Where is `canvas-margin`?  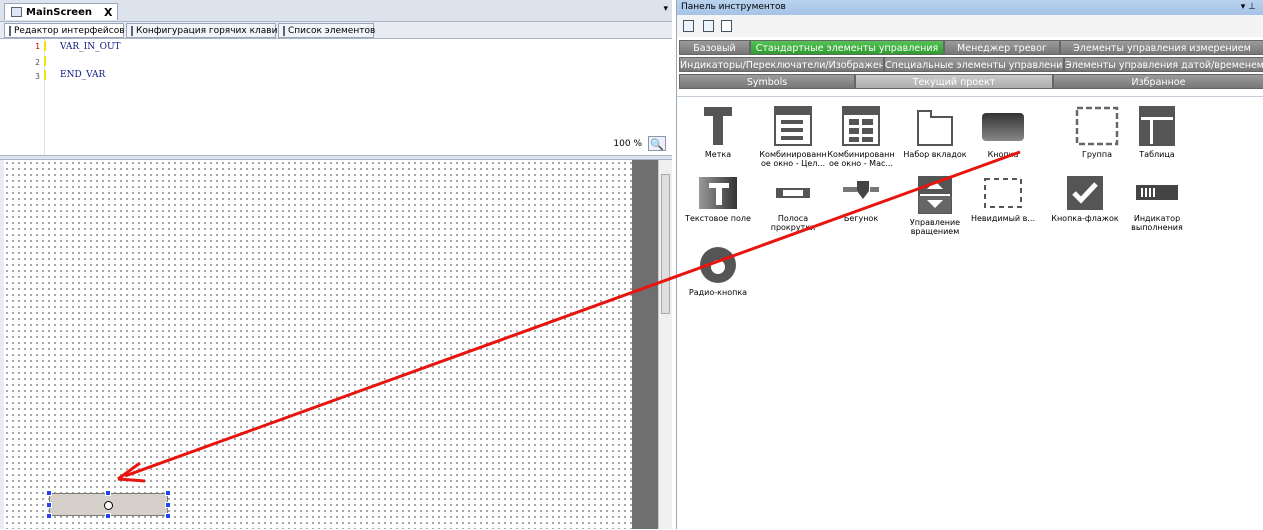 canvas-margin is located at coordinates (645, 344).